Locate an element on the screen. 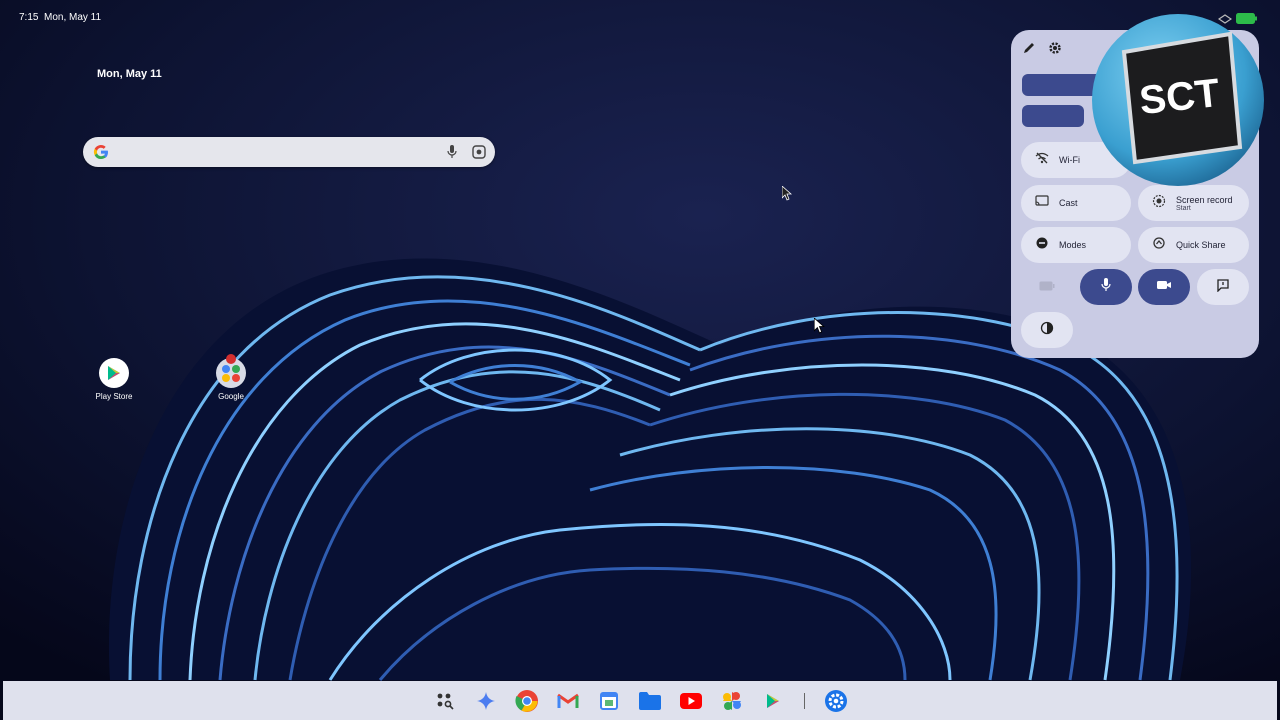 This screenshot has width=1280, height=720. google-g-icon is located at coordinates (101, 154).